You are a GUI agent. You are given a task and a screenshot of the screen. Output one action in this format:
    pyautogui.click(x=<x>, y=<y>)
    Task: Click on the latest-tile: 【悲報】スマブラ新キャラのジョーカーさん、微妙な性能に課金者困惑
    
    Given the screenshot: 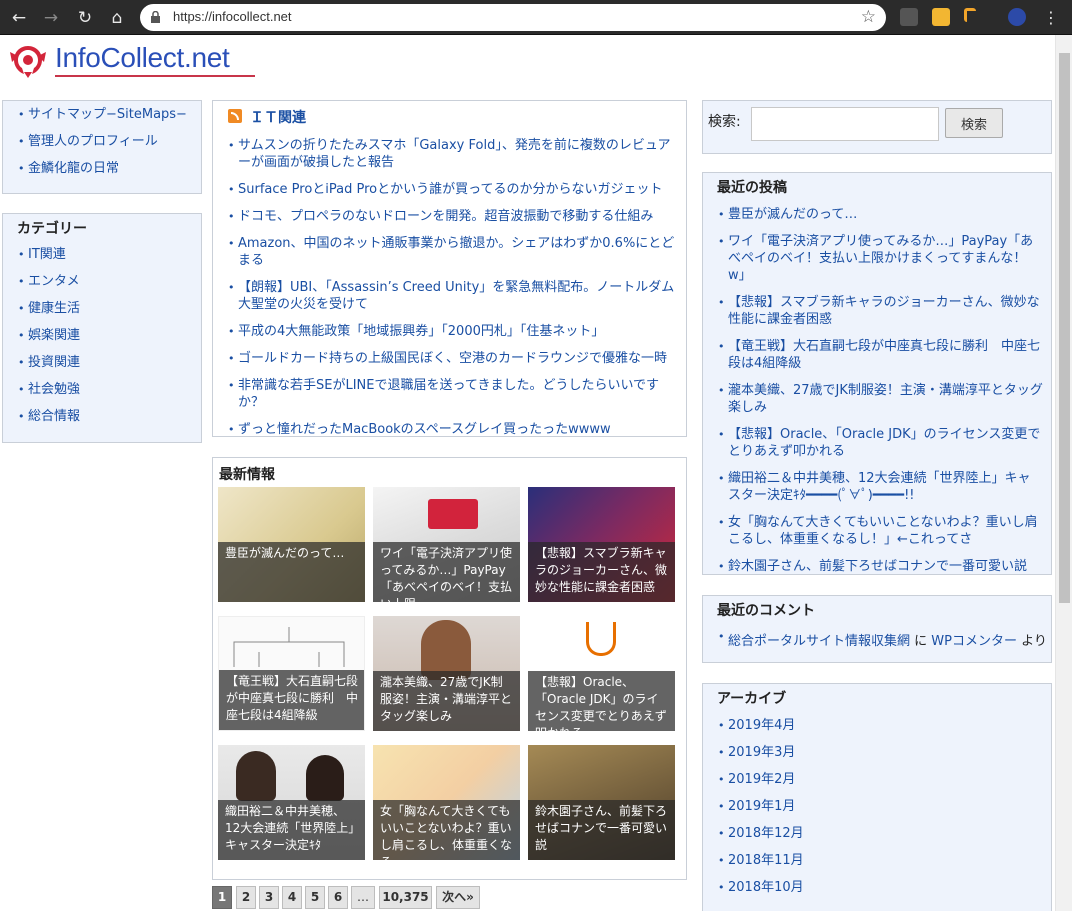 What is the action you would take?
    pyautogui.click(x=601, y=544)
    